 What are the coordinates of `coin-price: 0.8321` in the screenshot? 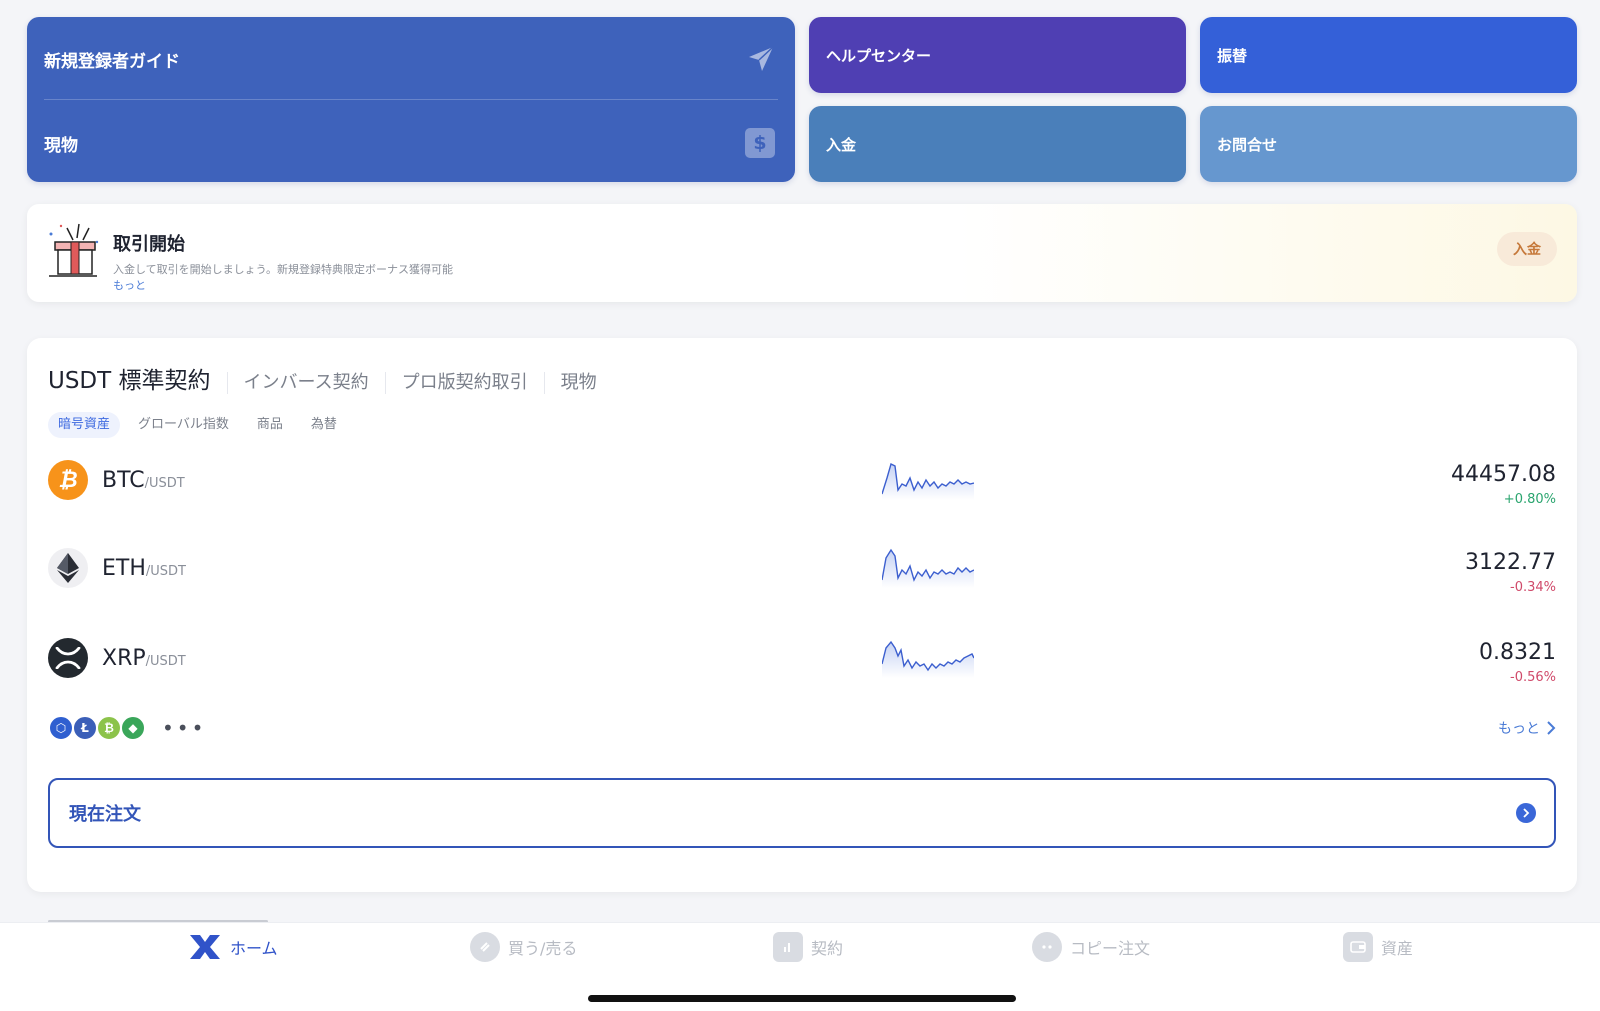 It's located at (1517, 652).